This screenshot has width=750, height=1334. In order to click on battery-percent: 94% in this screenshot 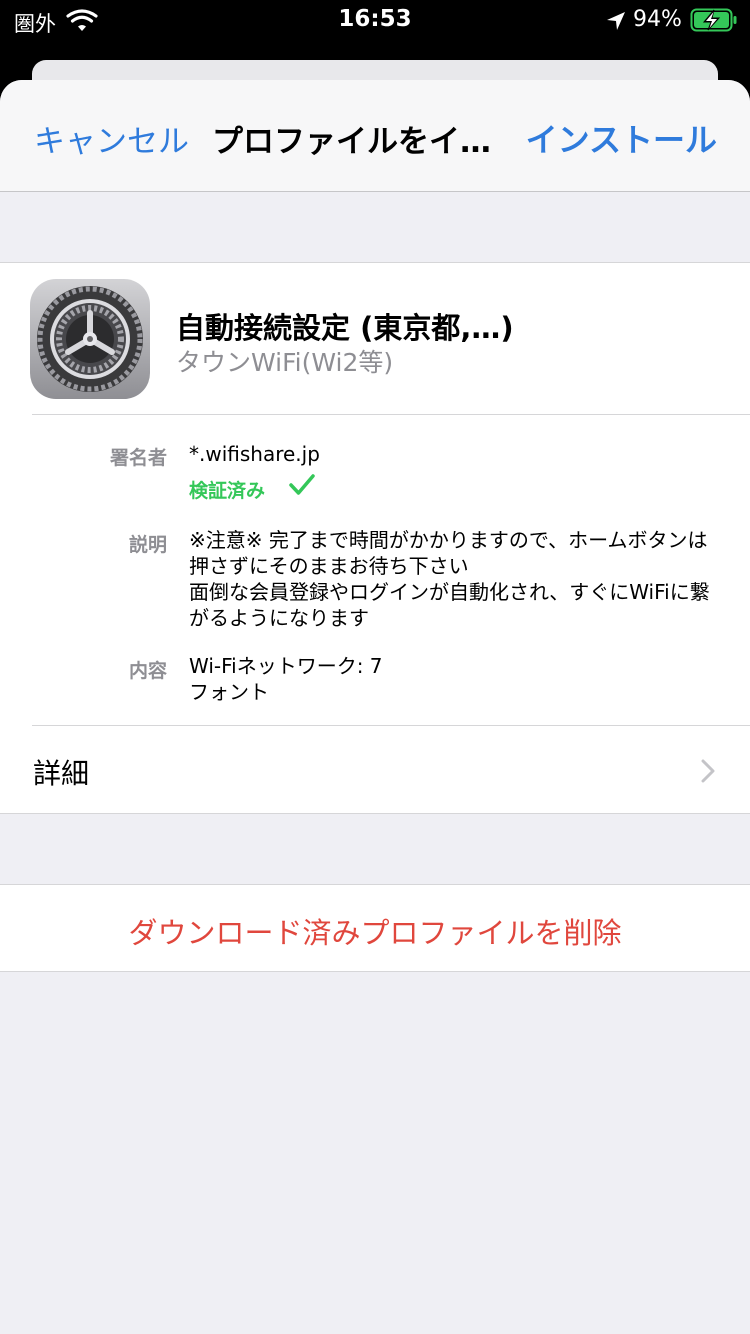, I will do `click(657, 19)`.